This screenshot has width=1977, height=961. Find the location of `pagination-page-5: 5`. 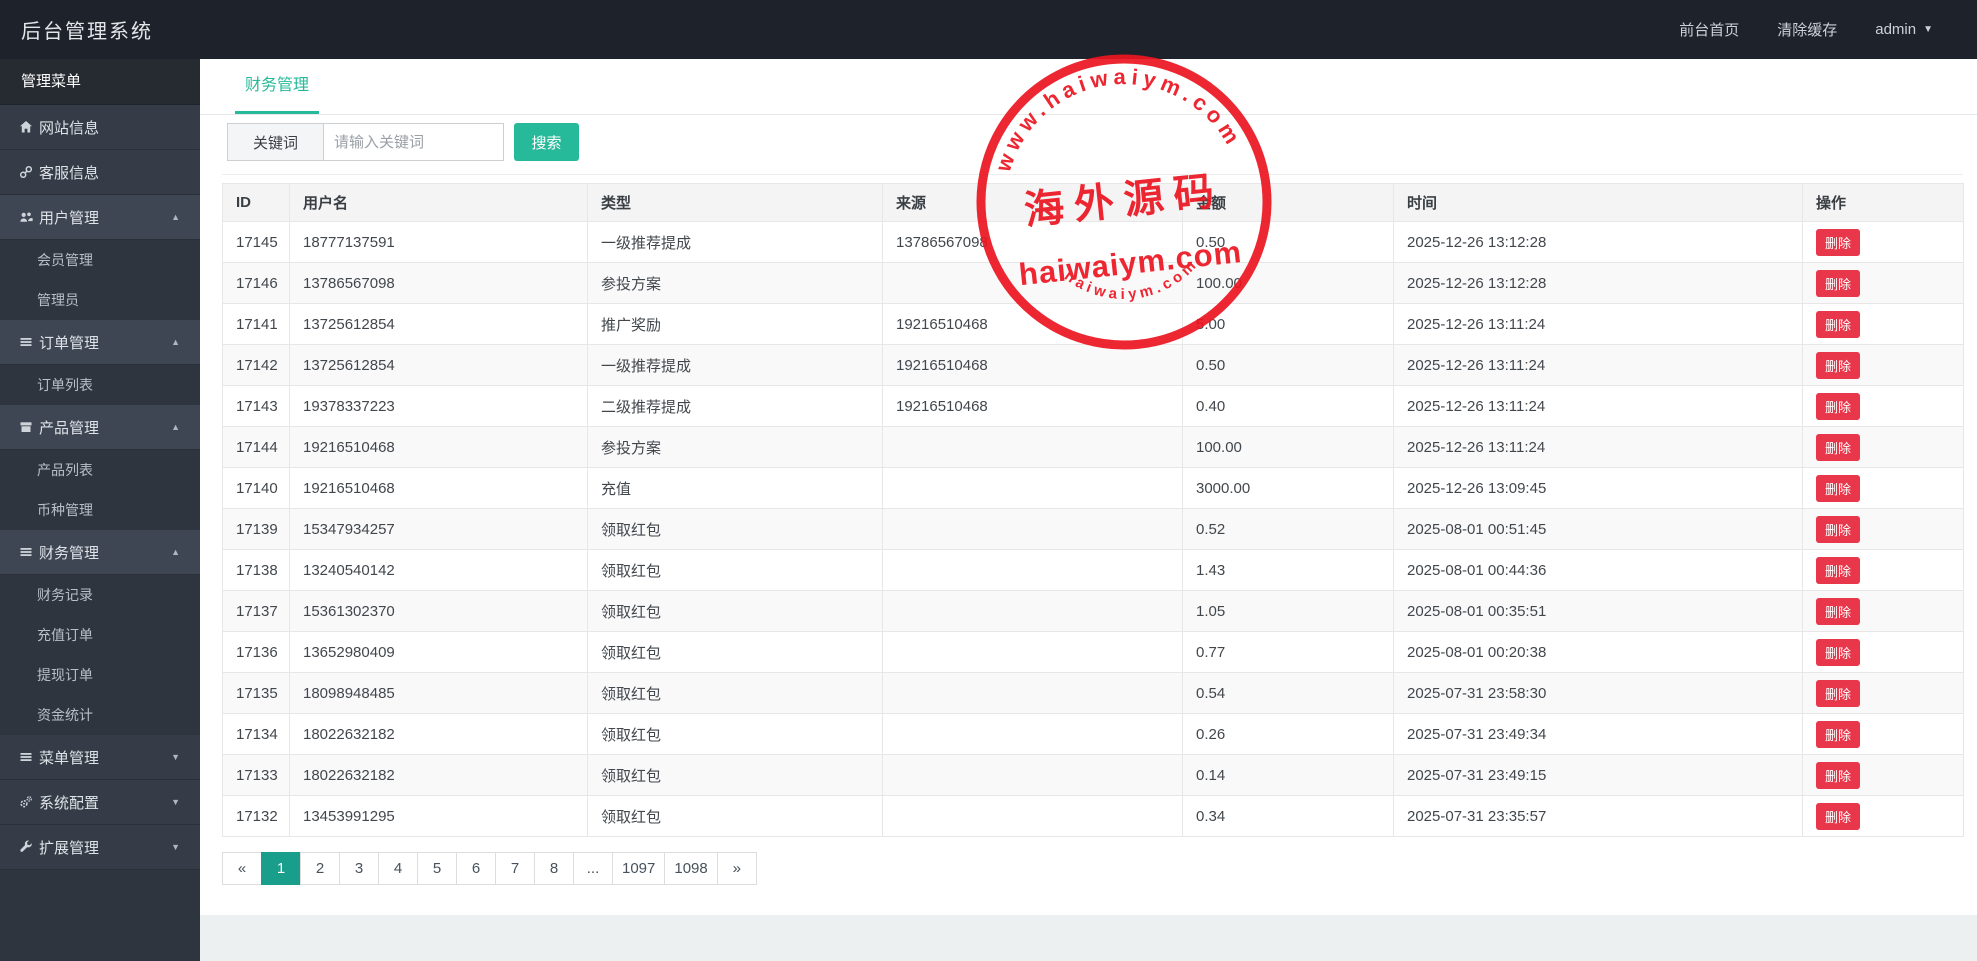

pagination-page-5: 5 is located at coordinates (437, 868).